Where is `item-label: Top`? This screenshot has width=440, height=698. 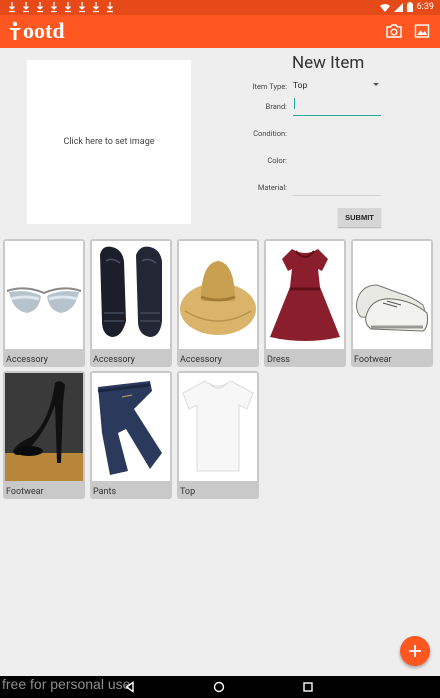
item-label: Top is located at coordinates (188, 492).